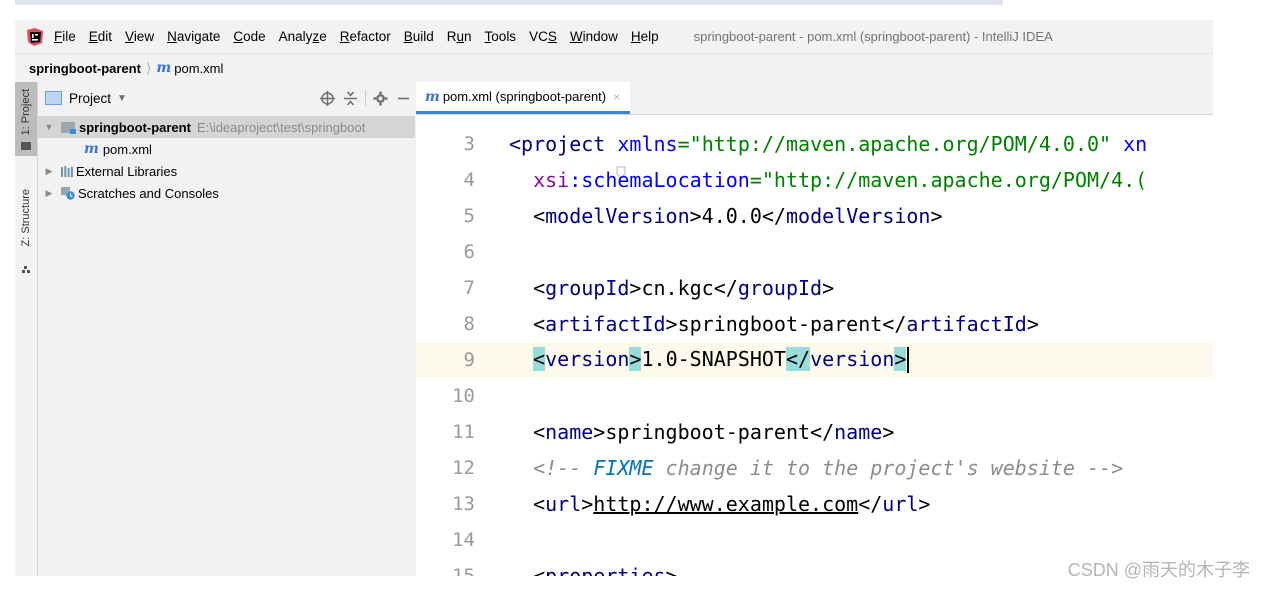 Image resolution: width=1264 pixels, height=589 pixels. Describe the element at coordinates (26, 146) in the screenshot. I see `folder-icon` at that location.